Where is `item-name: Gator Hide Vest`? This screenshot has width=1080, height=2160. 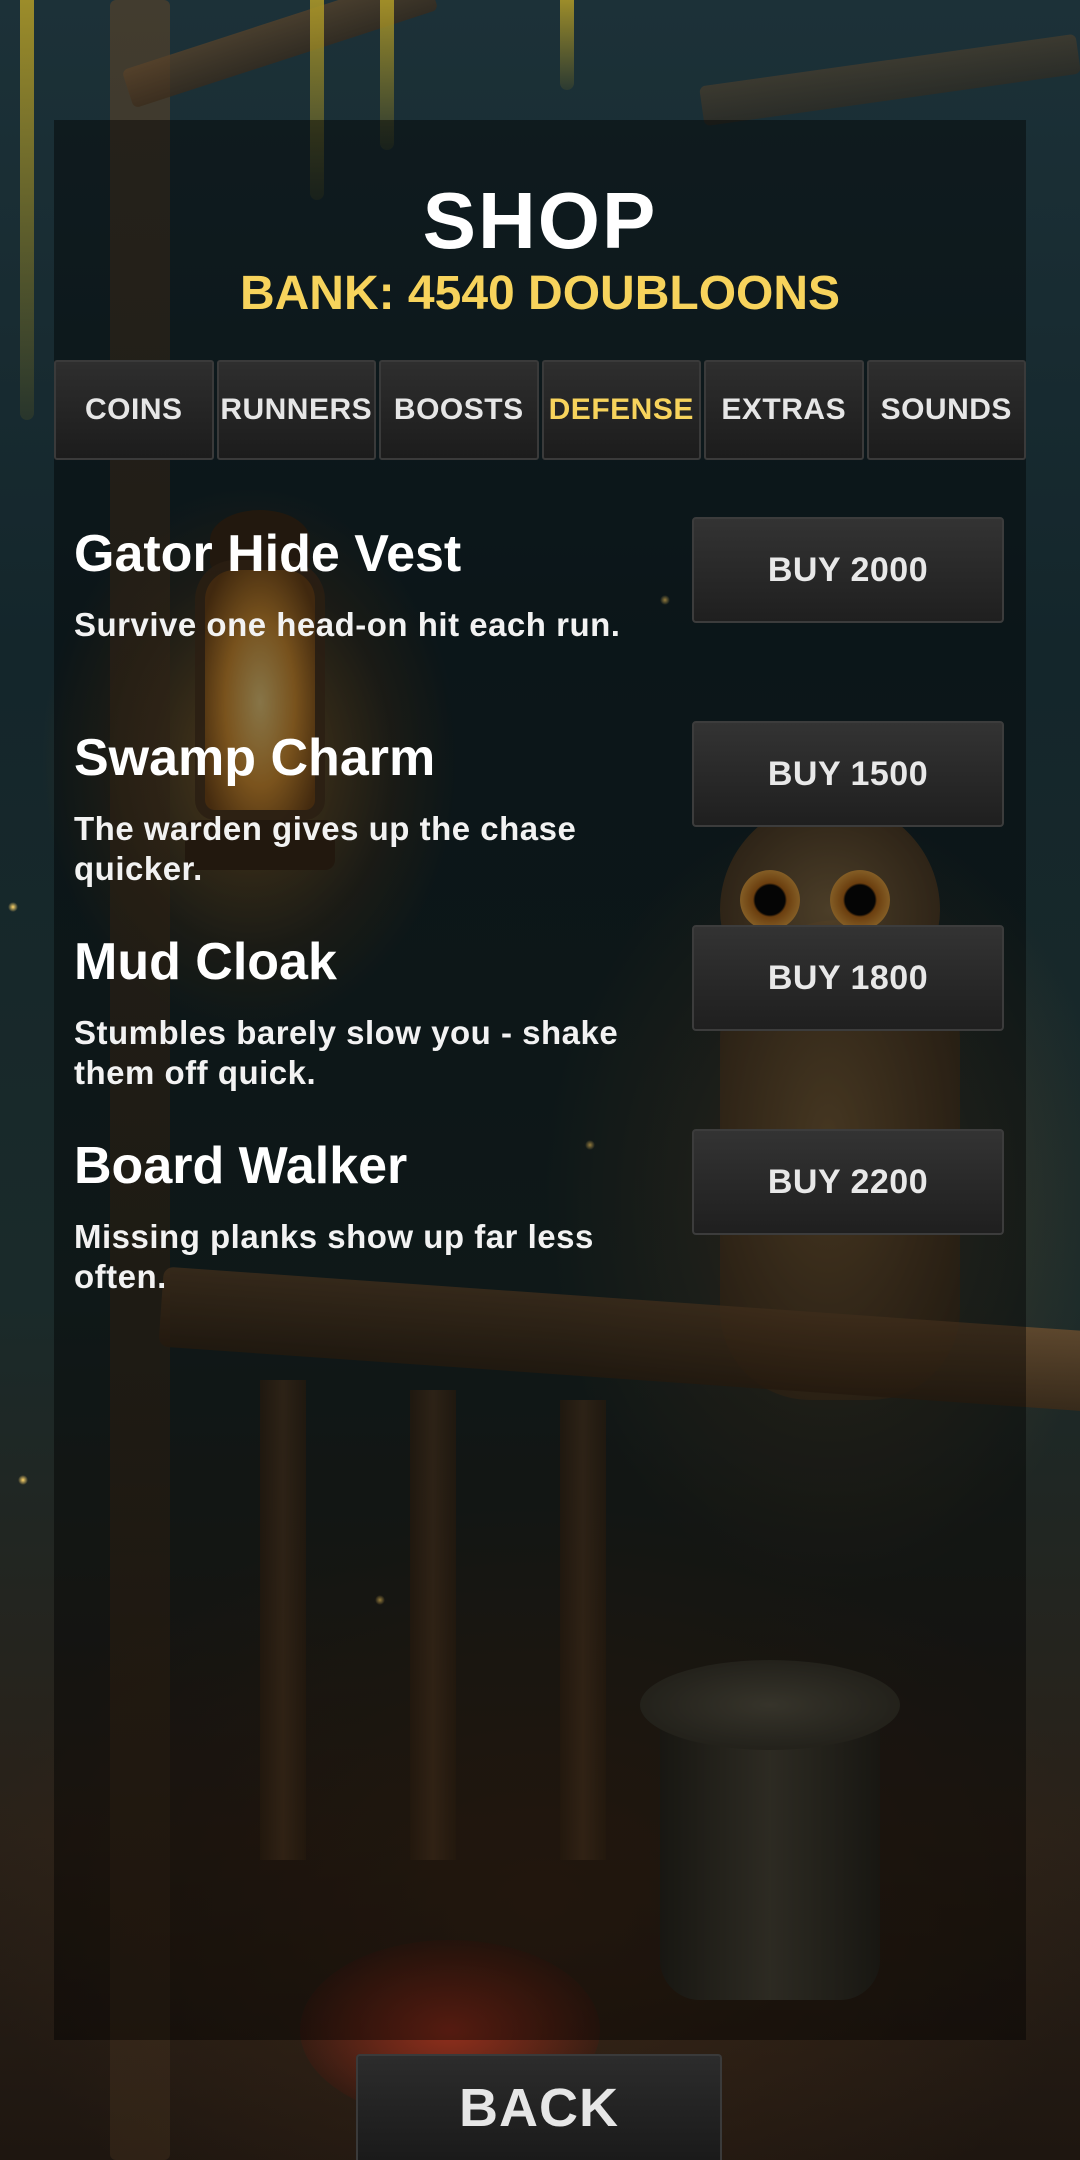 item-name: Gator Hide Vest is located at coordinates (268, 554).